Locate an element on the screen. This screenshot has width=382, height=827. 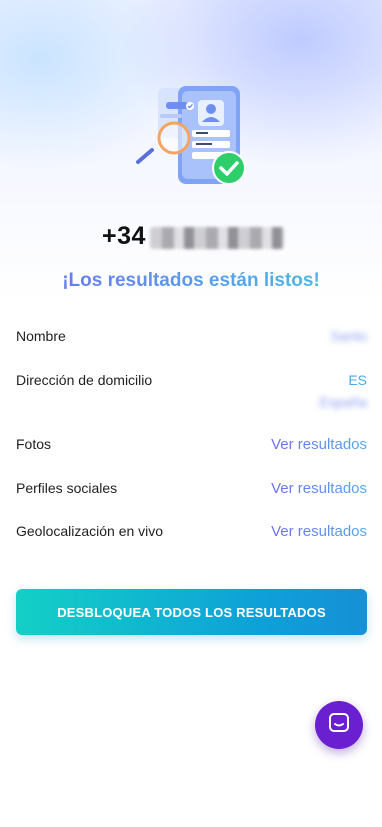
phone-prefix: +34 is located at coordinates (124, 236).